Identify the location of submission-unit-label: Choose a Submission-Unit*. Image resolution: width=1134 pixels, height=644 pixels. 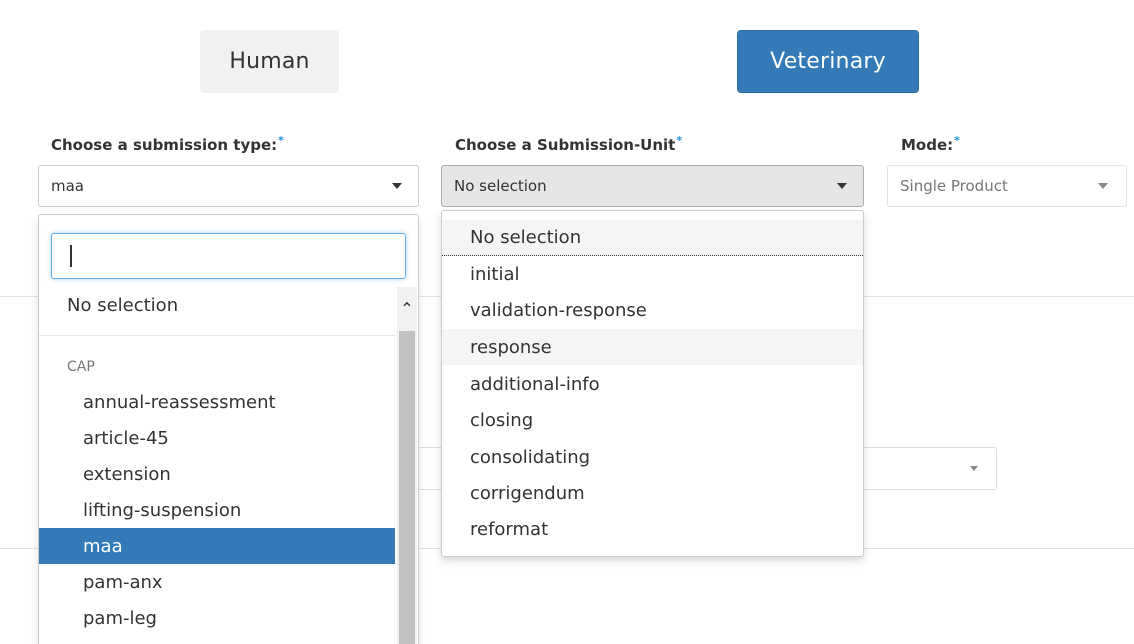
(568, 144).